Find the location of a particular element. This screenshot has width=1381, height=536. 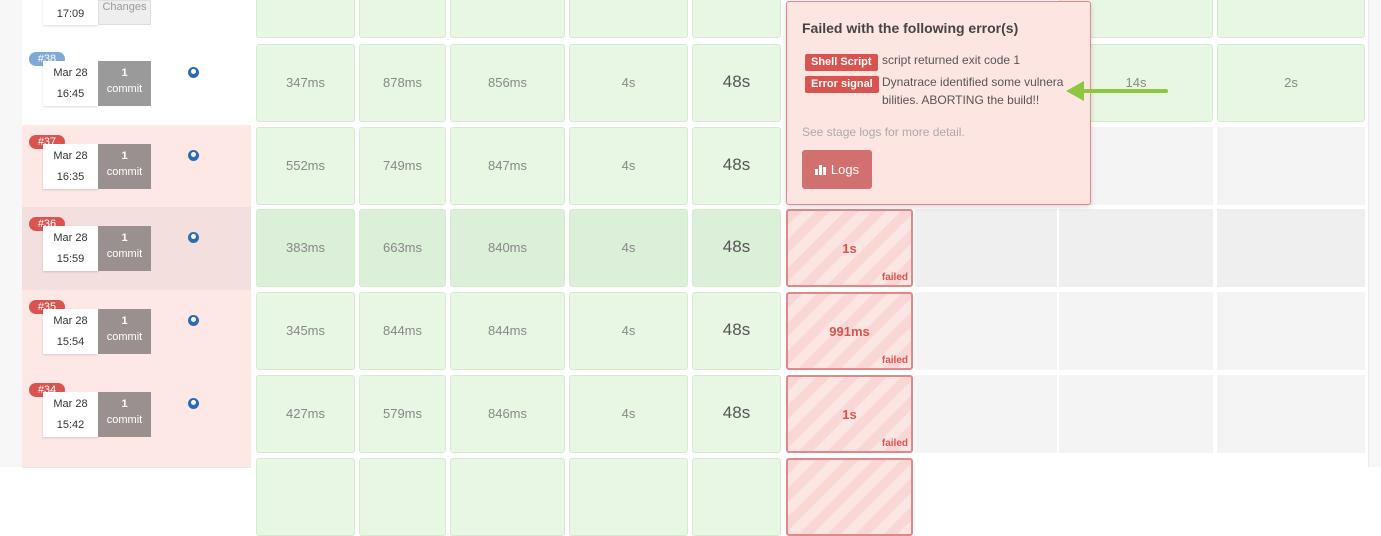

build-row-partial is located at coordinates (695, 496).